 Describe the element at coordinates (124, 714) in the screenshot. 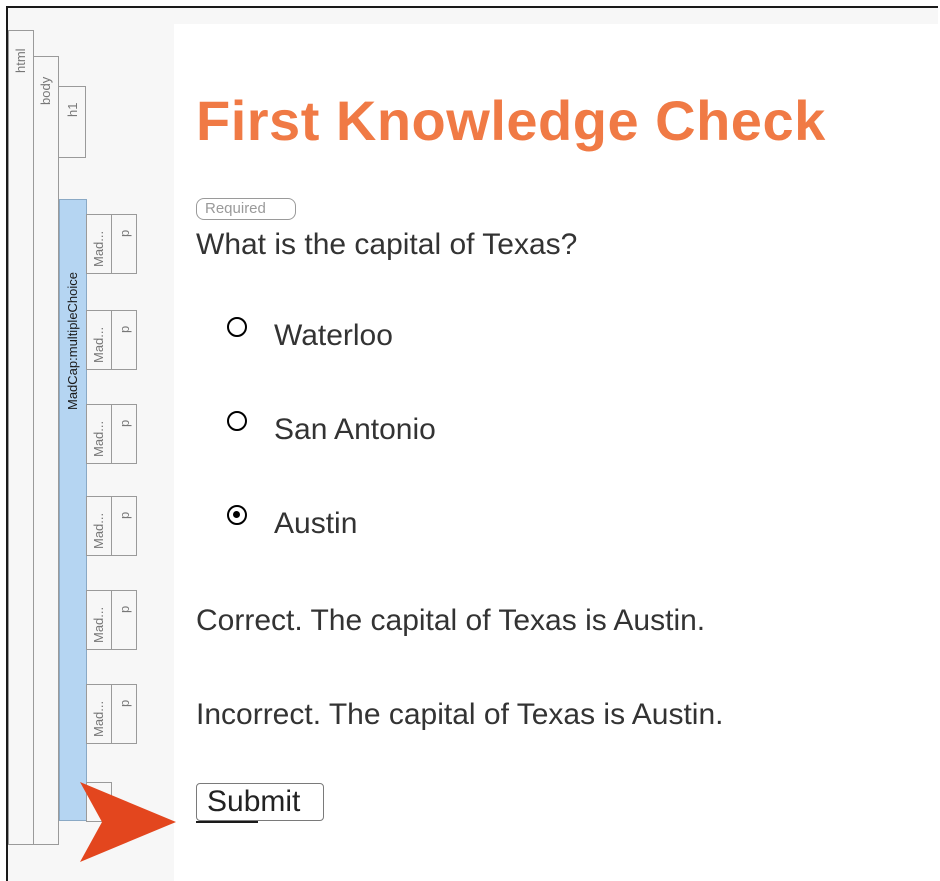

I see `structure-bar-p-6: p` at that location.